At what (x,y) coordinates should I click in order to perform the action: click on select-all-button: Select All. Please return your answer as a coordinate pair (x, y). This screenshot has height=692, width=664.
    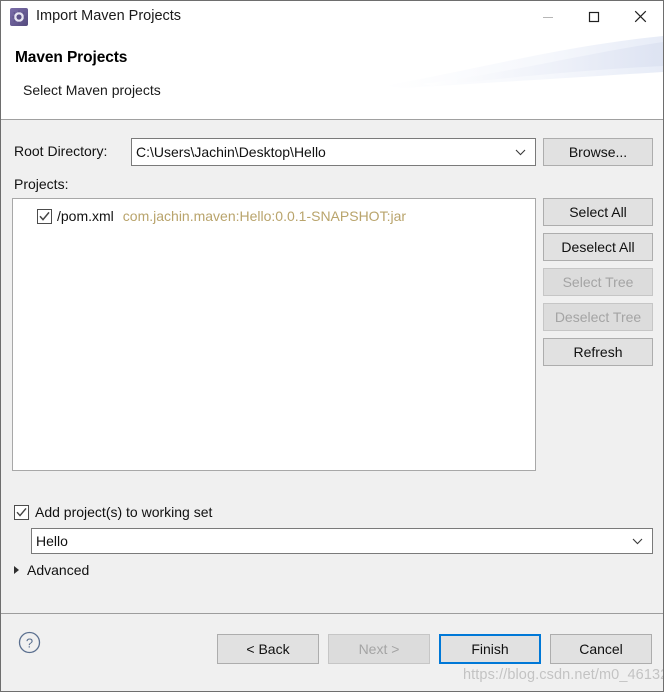
    Looking at the image, I should click on (598, 212).